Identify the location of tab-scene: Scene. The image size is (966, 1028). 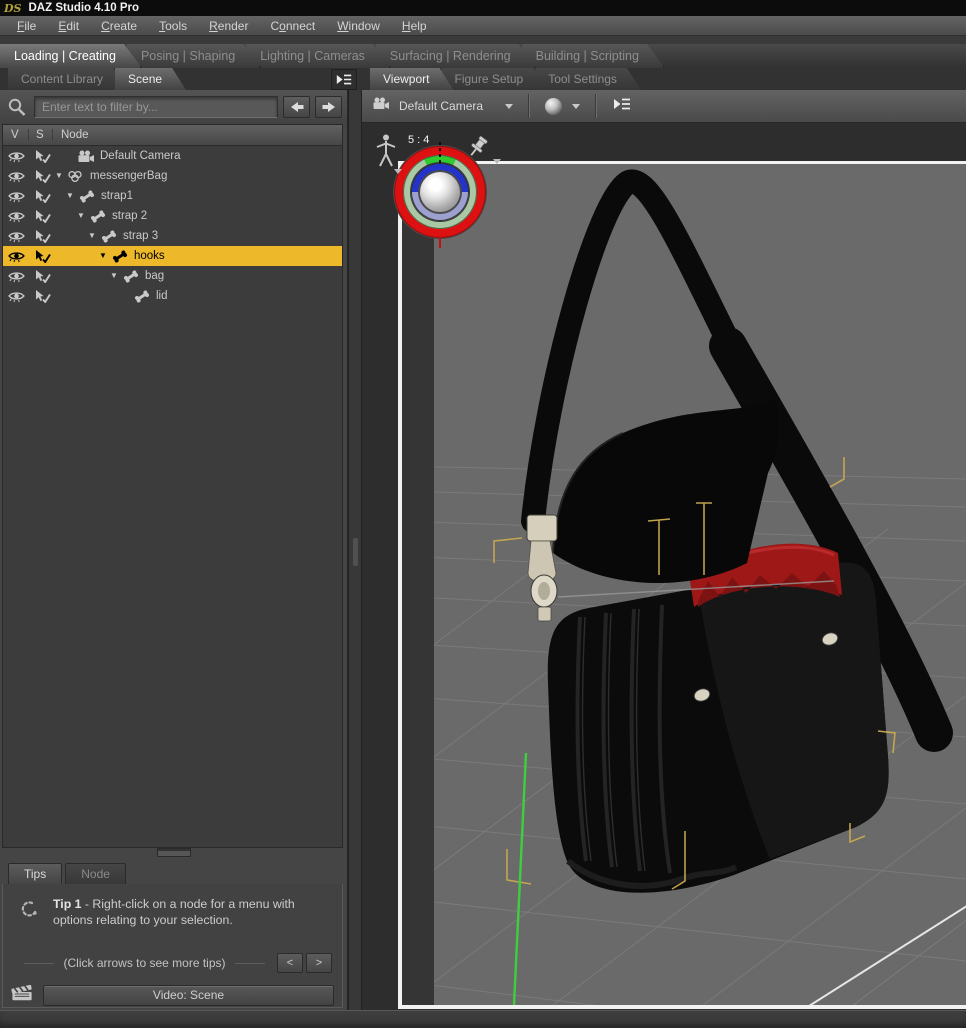
(150, 79).